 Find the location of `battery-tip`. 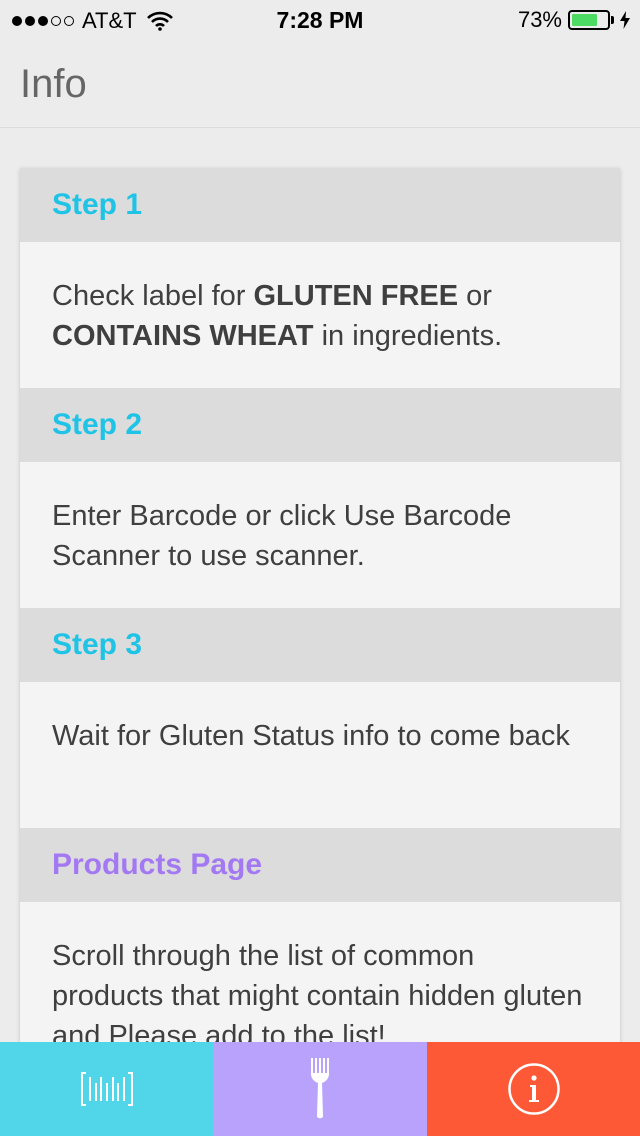

battery-tip is located at coordinates (612, 20).